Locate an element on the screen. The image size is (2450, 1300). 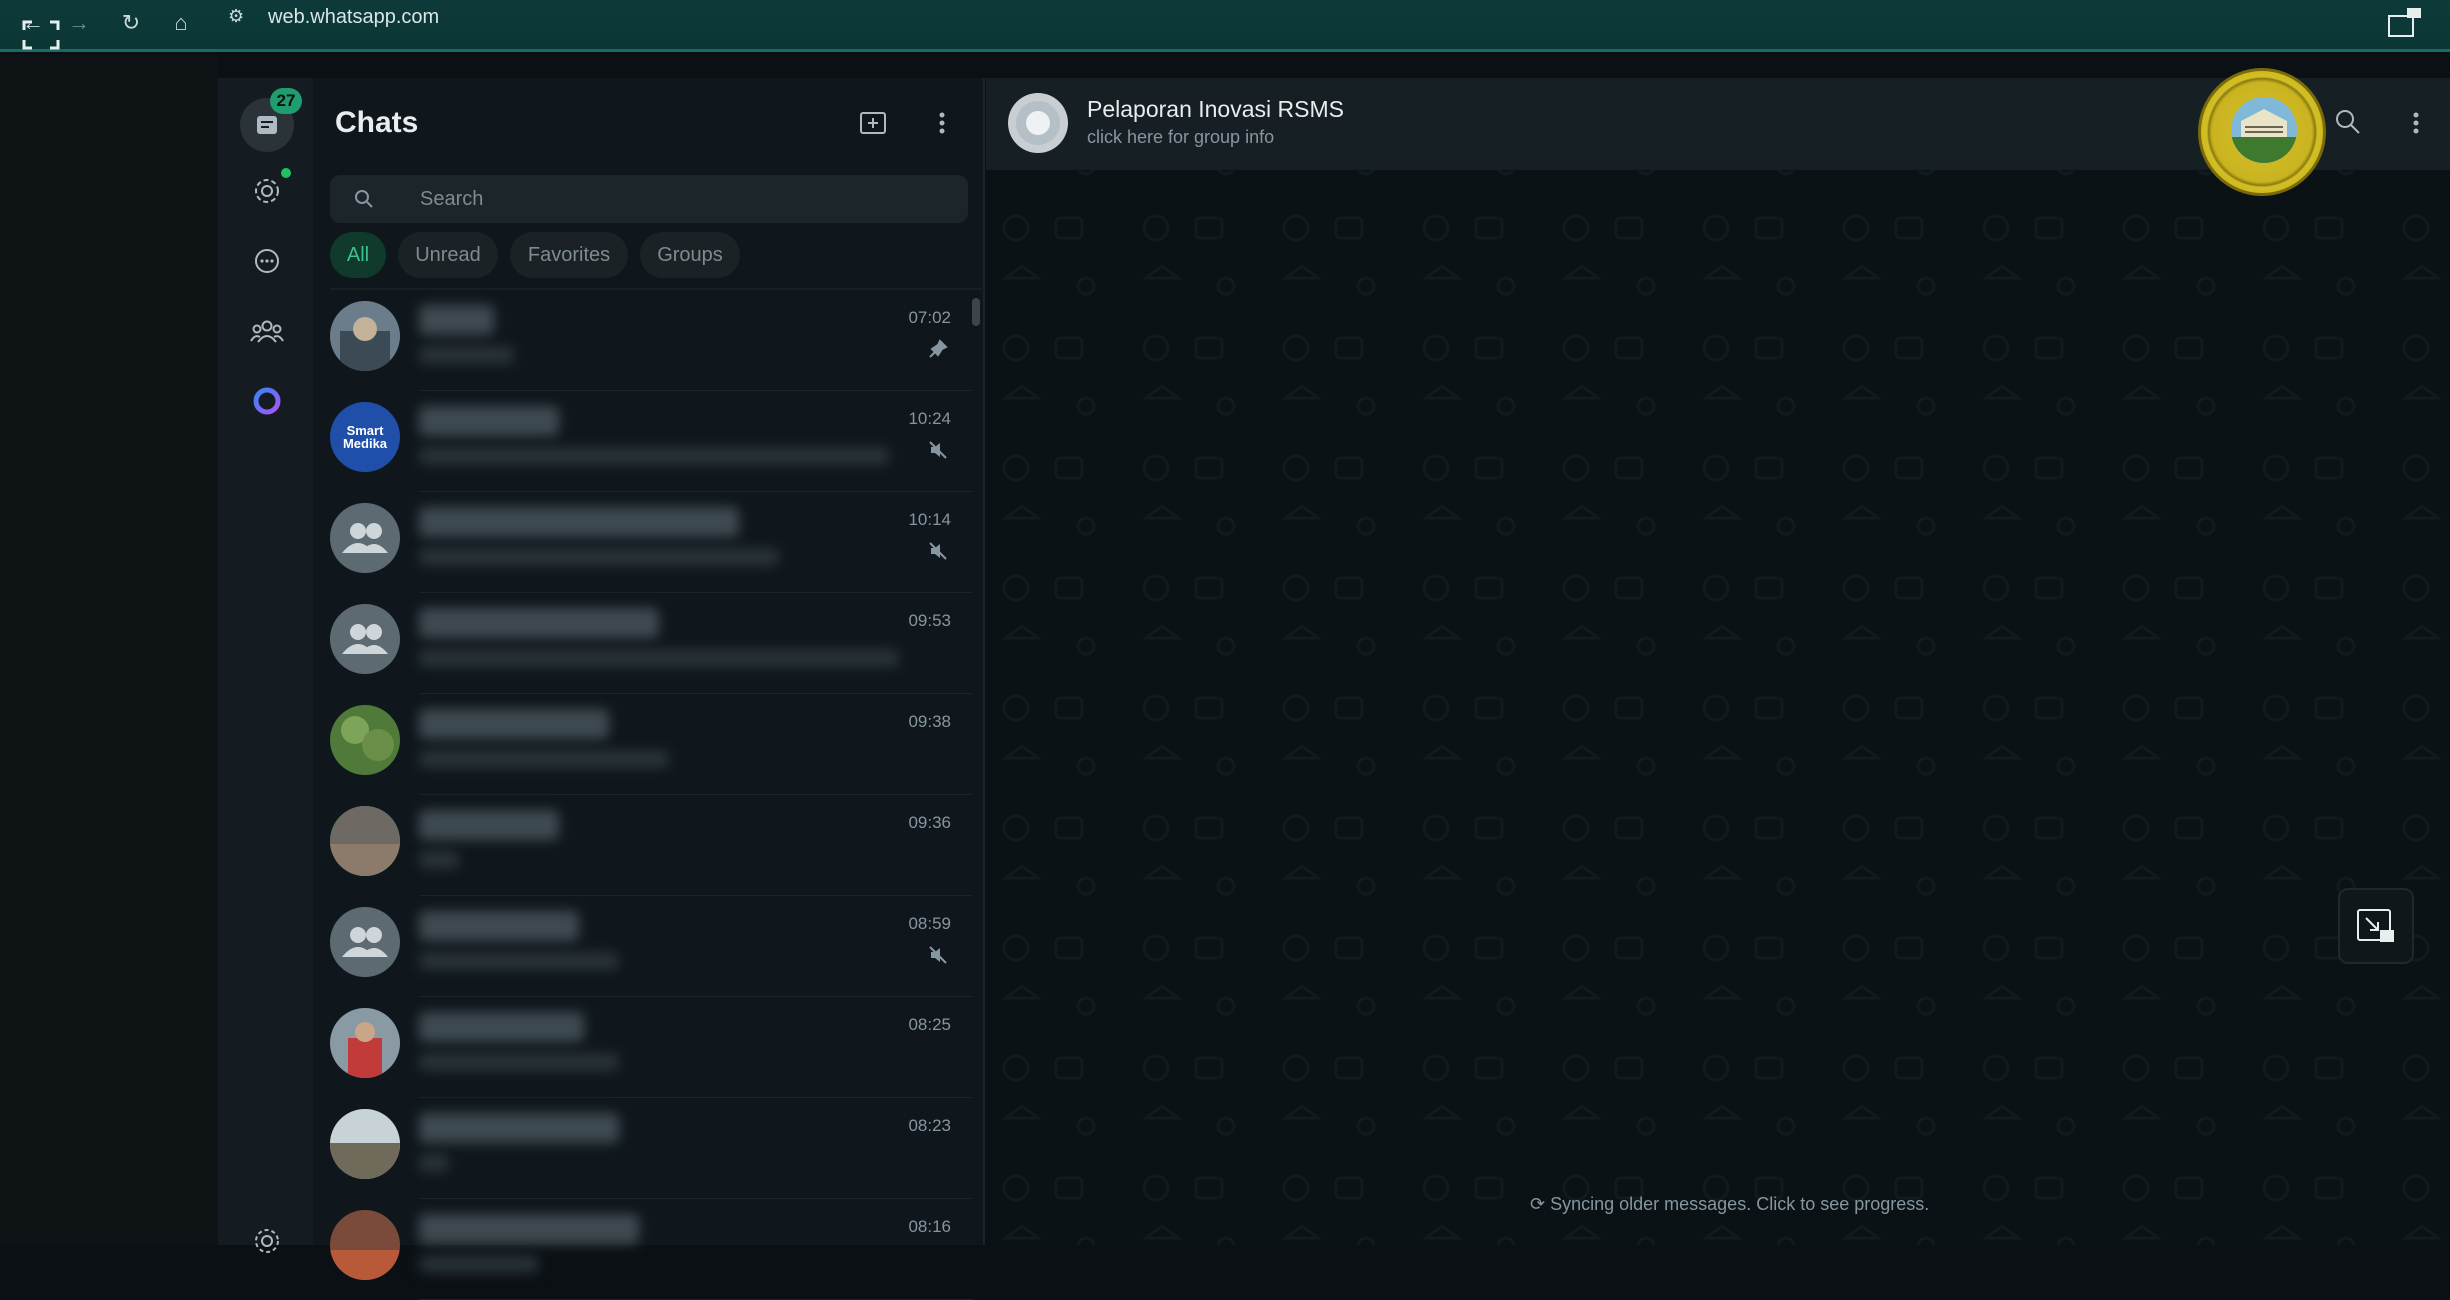
chat-list-scrollbar is located at coordinates (976, 312).